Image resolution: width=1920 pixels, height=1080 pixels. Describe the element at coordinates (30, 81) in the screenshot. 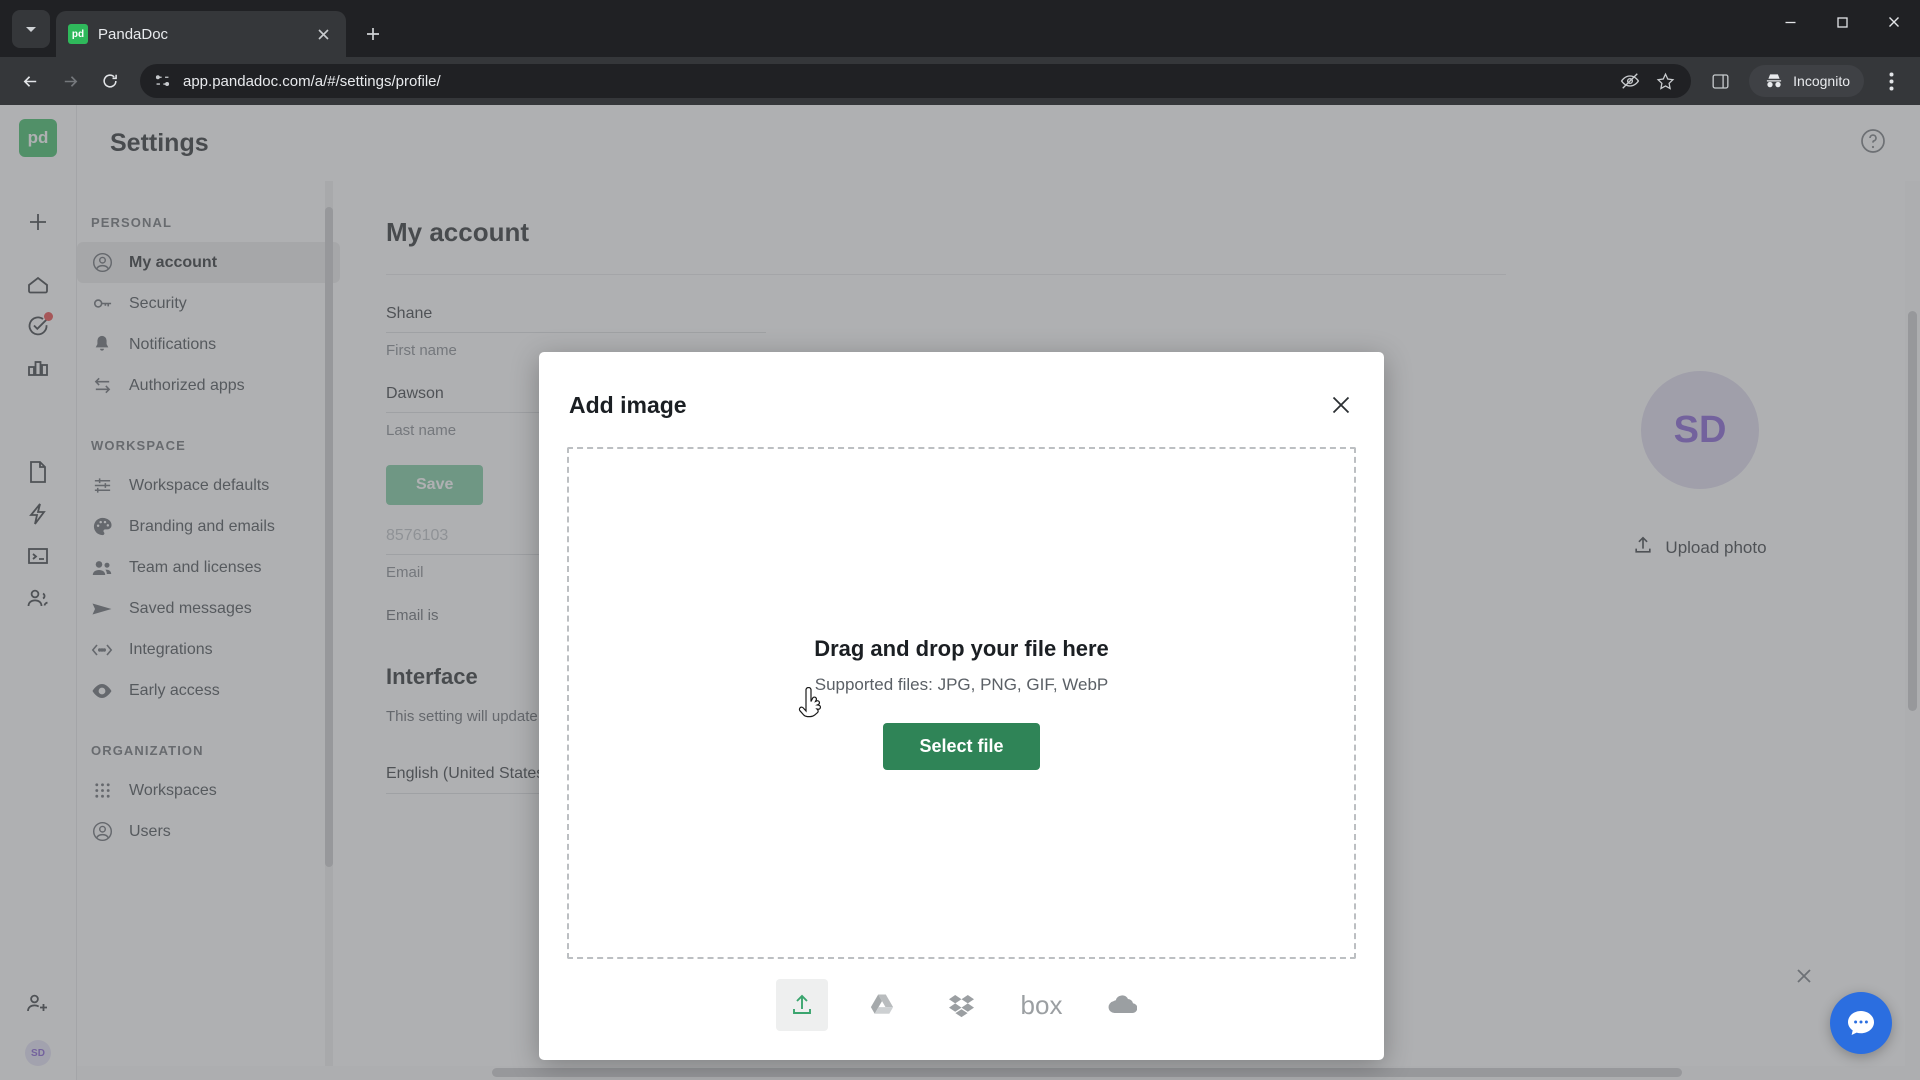

I see `back-arrow-icon` at that location.